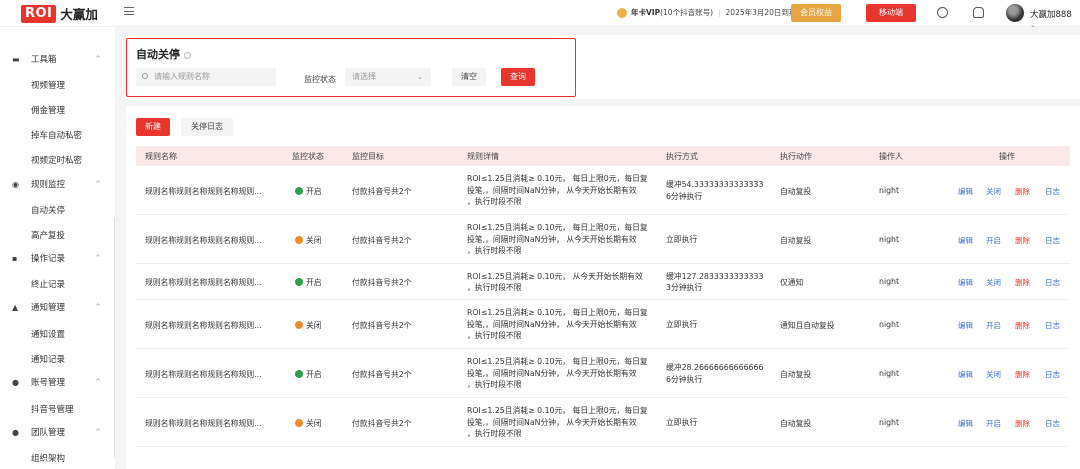 This screenshot has width=1080, height=469. Describe the element at coordinates (59, 13) in the screenshot. I see `app-logo: ROI 大赢加` at that location.